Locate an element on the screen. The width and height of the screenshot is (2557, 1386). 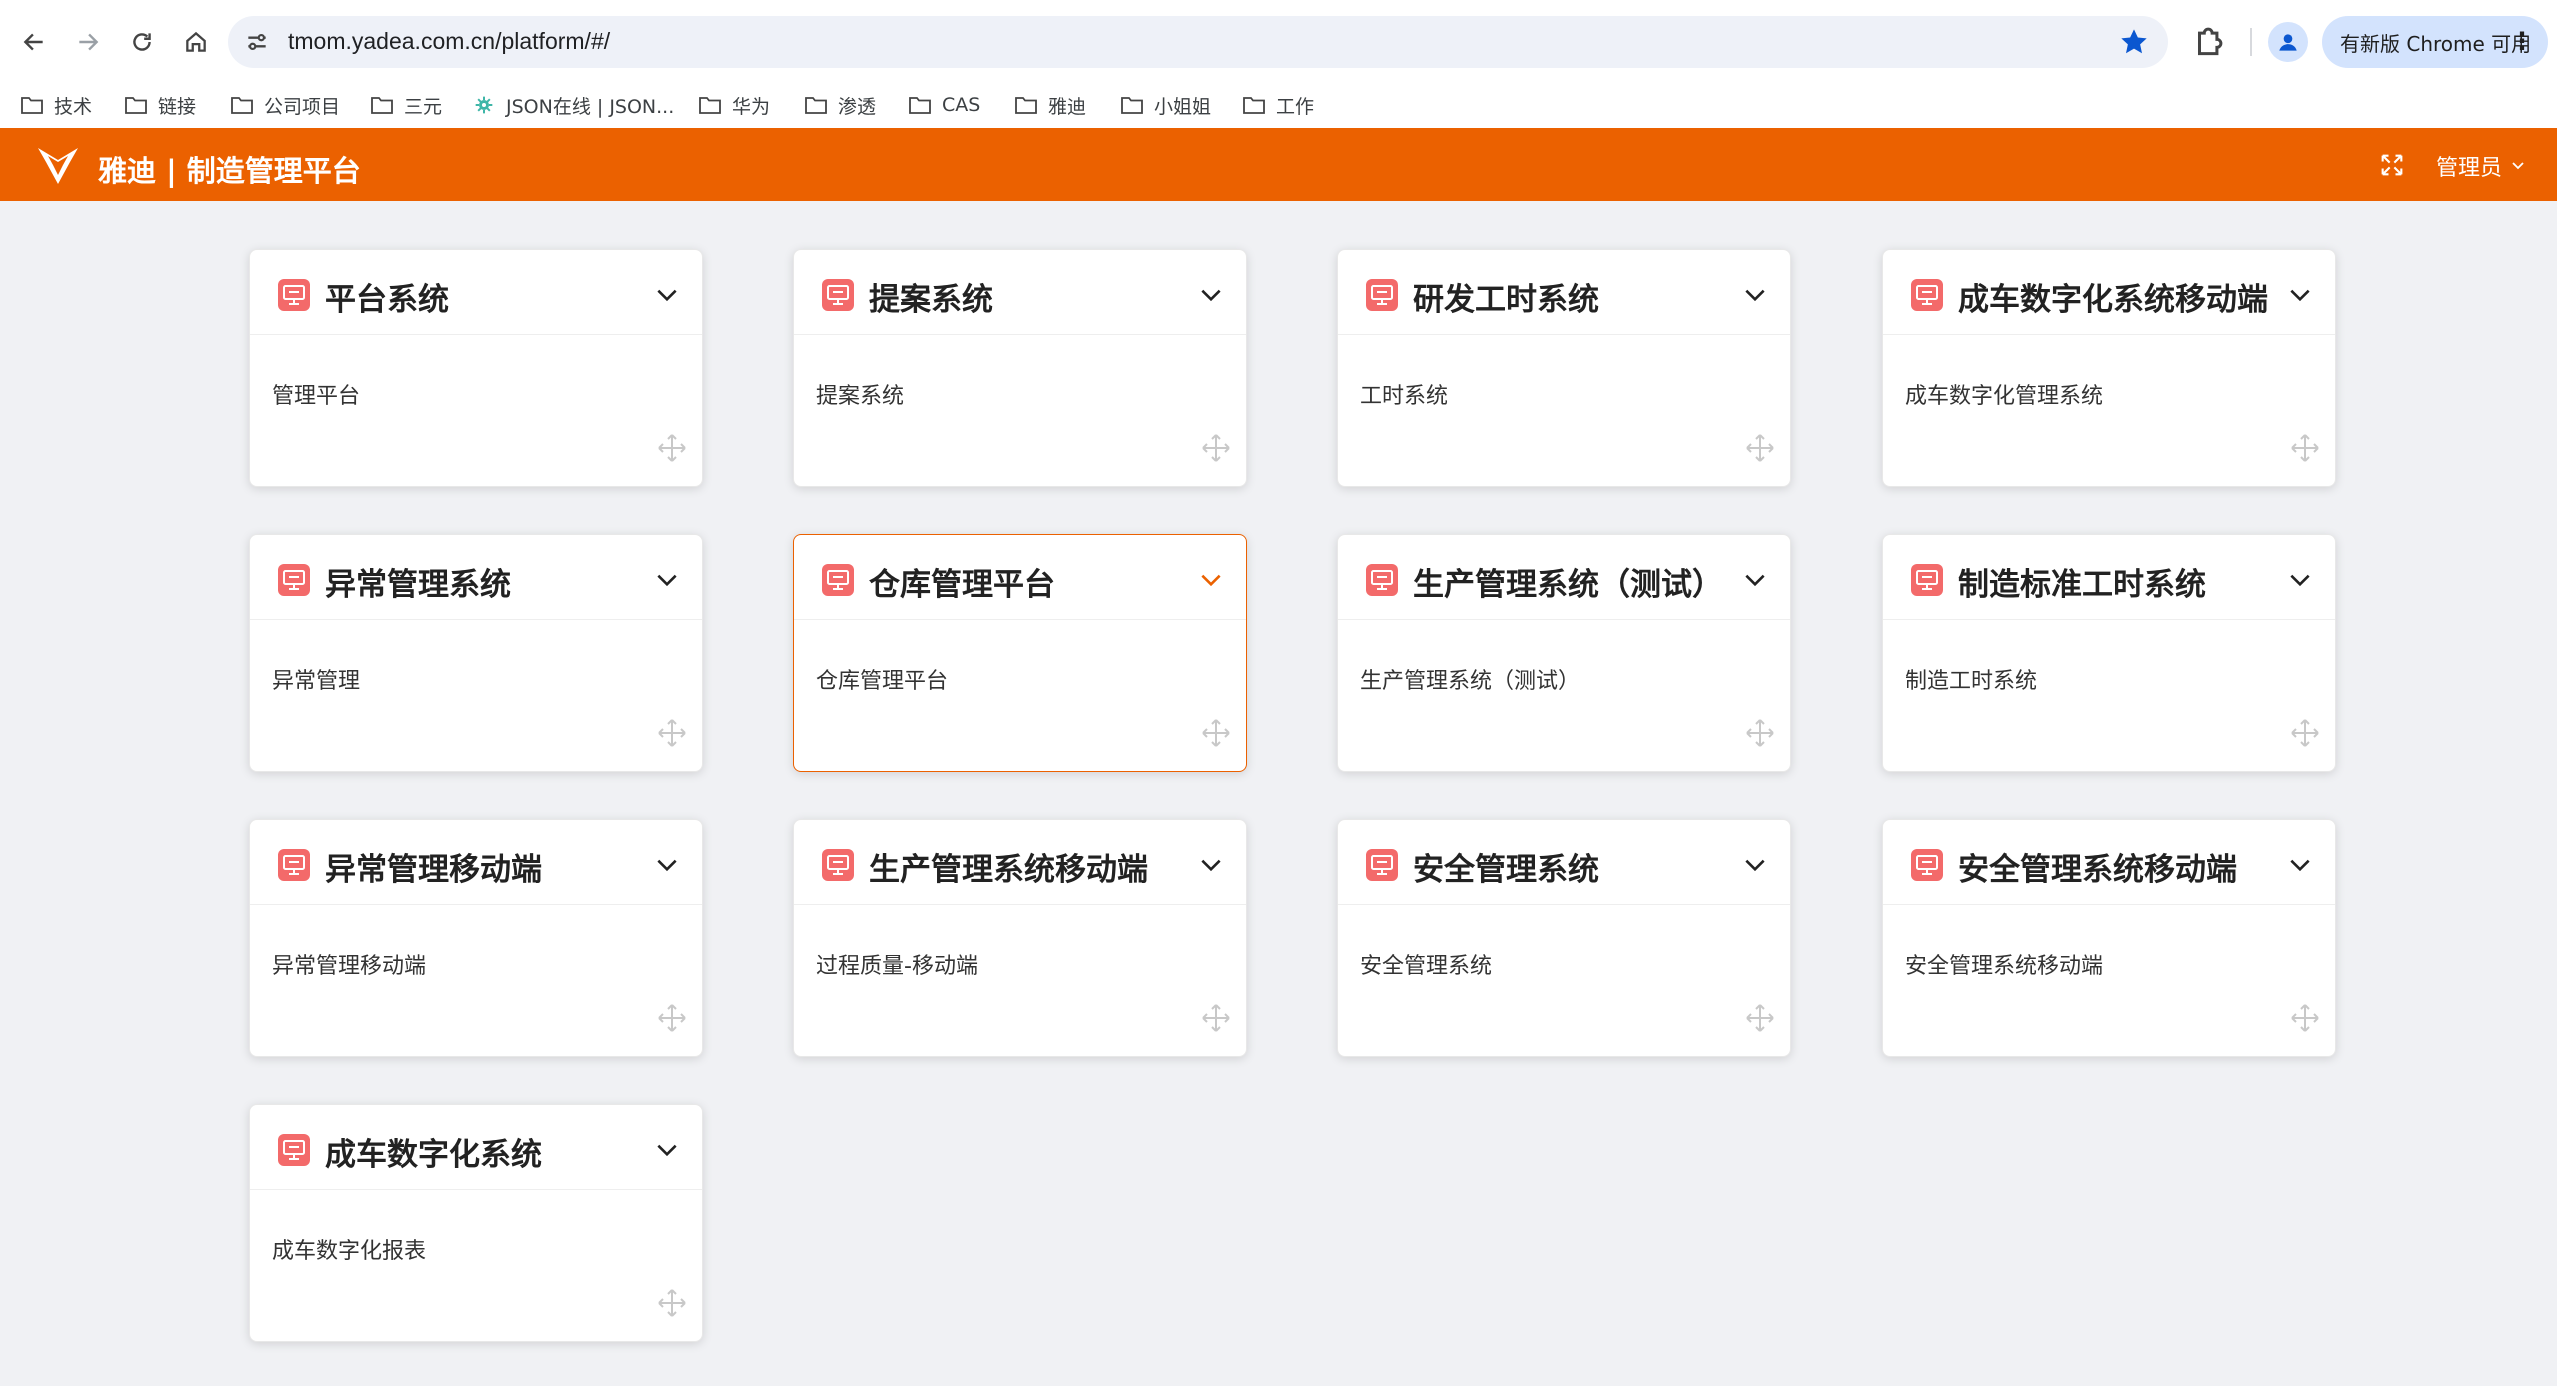
folder-icon is located at coordinates (920, 105).